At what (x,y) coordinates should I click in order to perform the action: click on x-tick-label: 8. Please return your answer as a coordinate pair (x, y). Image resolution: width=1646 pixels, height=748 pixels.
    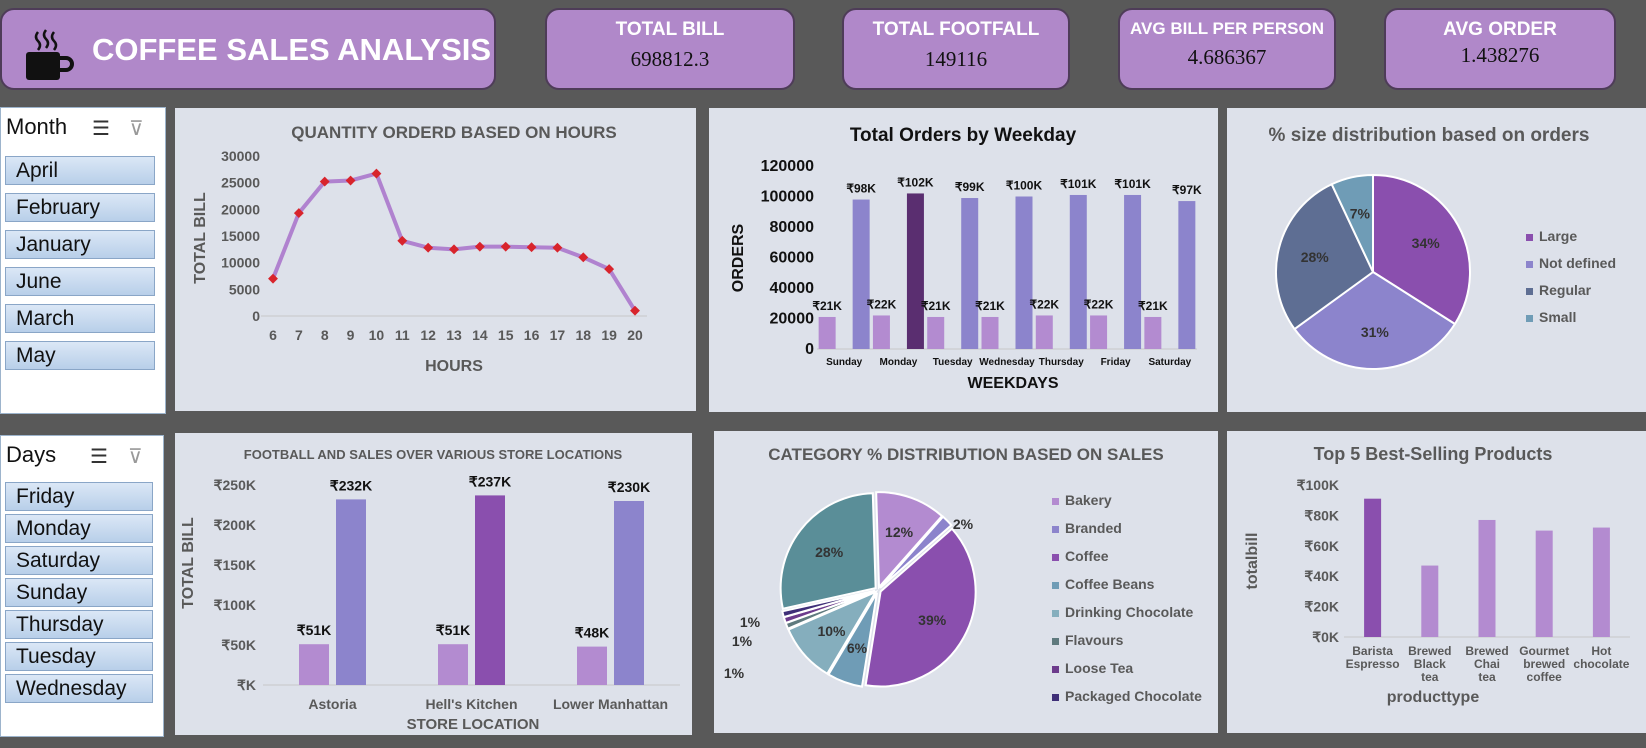
    Looking at the image, I should click on (325, 335).